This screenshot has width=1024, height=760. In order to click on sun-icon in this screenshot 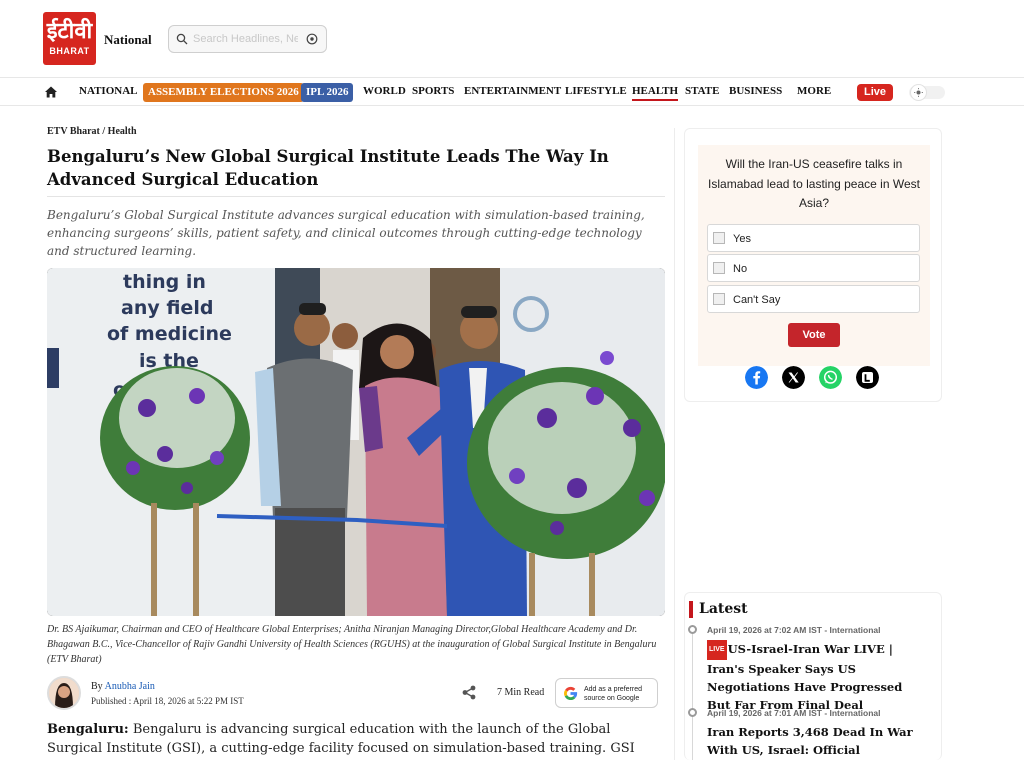, I will do `click(918, 92)`.